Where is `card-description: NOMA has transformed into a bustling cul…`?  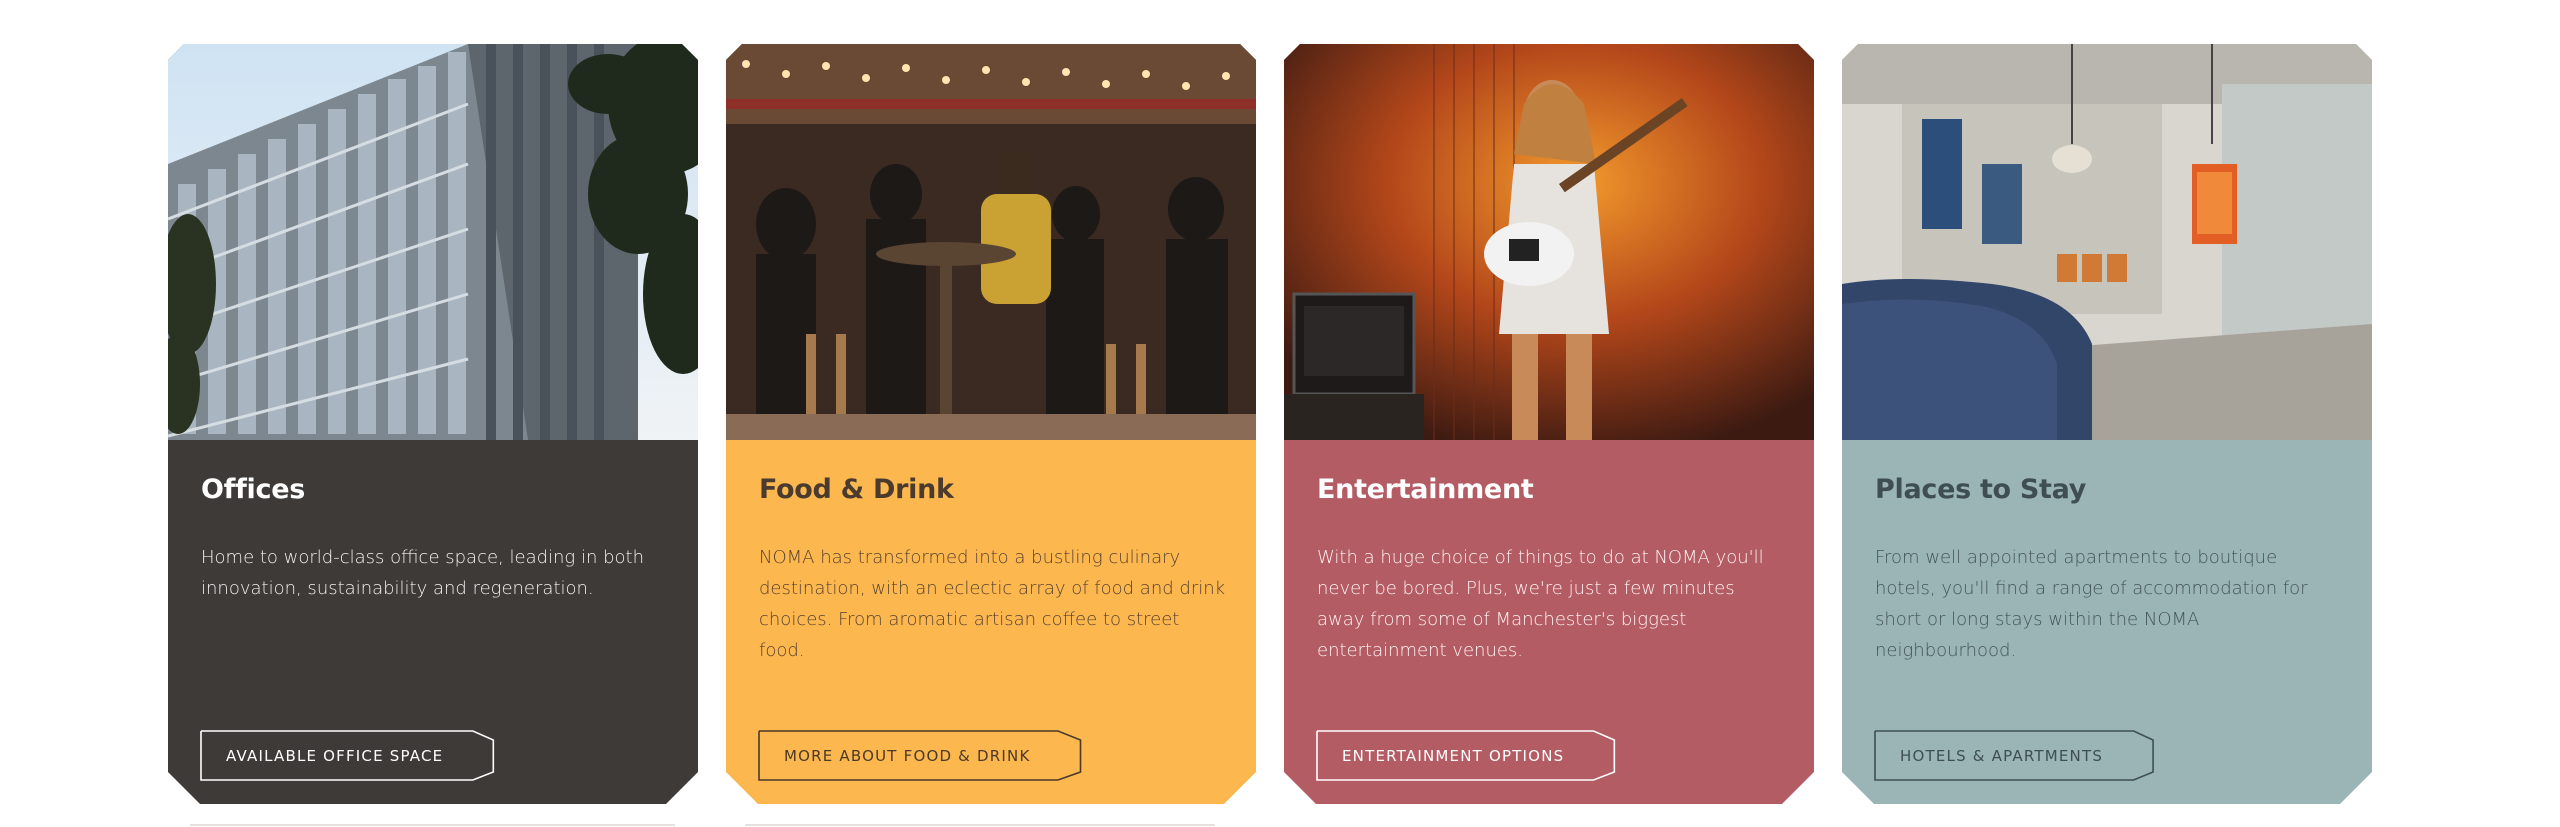 card-description: NOMA has transformed into a bustling cul… is located at coordinates (992, 604).